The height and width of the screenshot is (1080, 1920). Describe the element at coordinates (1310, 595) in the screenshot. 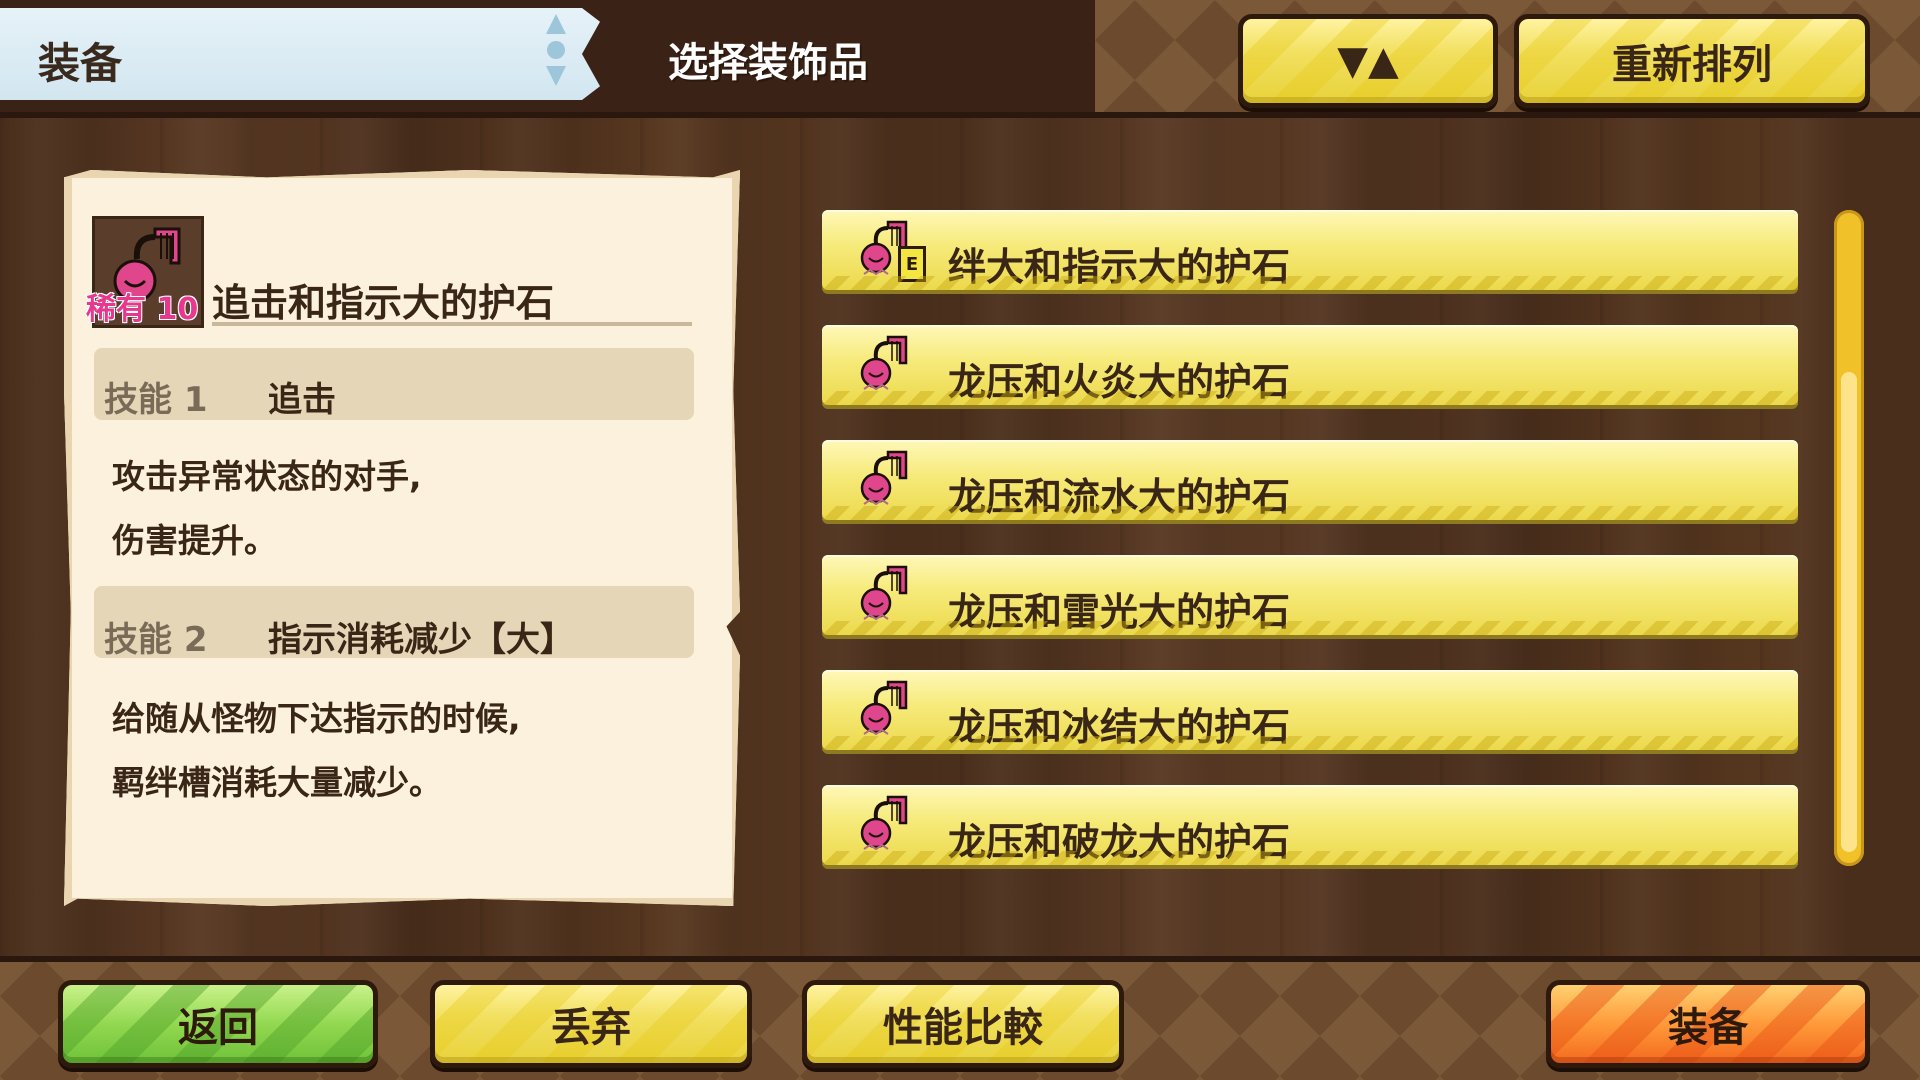

I see `list-item: 龙压和雷光大的护石` at that location.